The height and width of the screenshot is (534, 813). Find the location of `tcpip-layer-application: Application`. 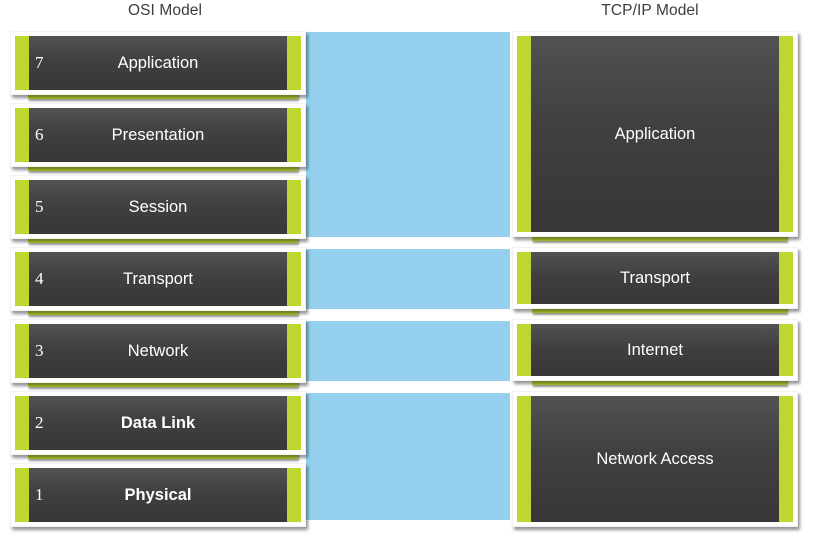

tcpip-layer-application: Application is located at coordinates (655, 134).